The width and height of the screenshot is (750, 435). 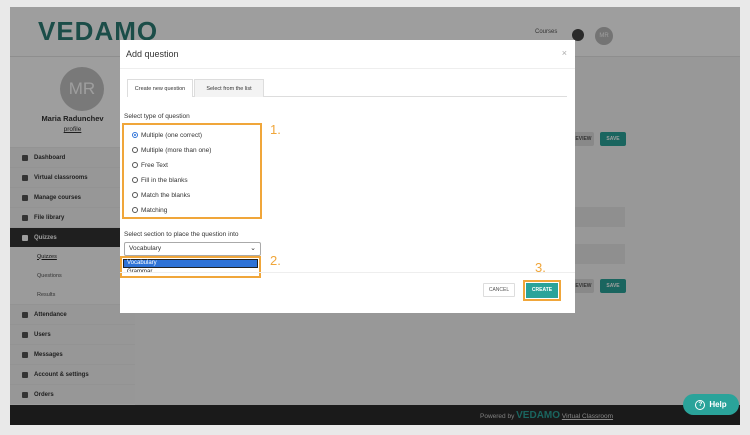 What do you see at coordinates (160, 88) in the screenshot?
I see `tab-create-new-question: Create new question` at bounding box center [160, 88].